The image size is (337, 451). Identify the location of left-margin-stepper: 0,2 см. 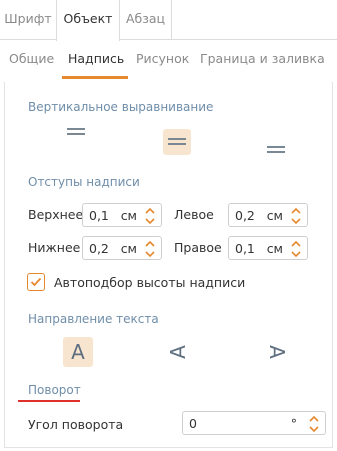
(268, 215).